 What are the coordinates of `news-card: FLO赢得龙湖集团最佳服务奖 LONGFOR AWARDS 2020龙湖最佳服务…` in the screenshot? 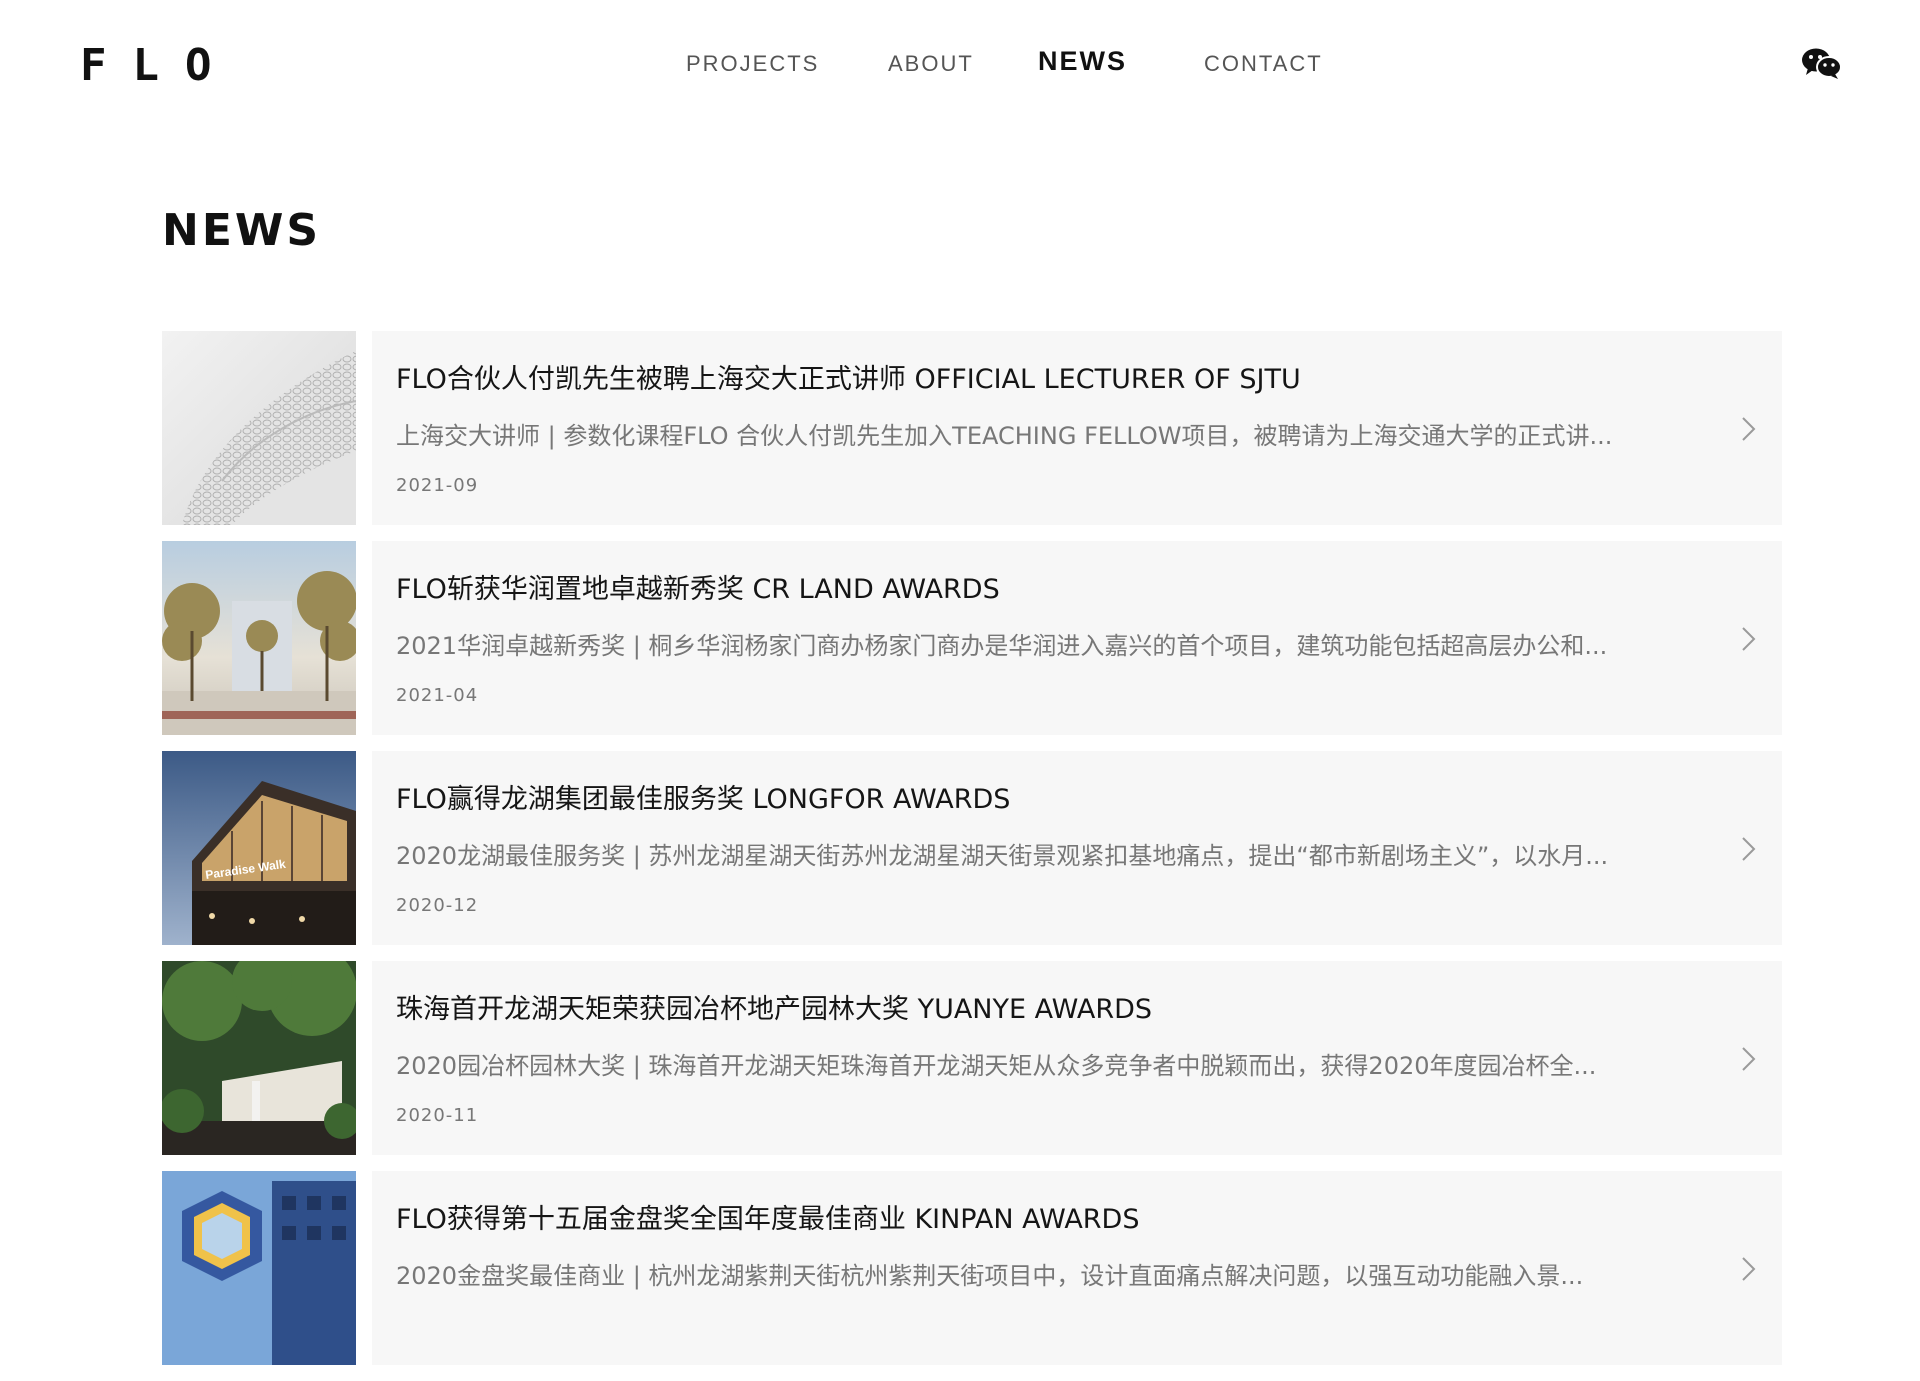 It's located at (1077, 848).